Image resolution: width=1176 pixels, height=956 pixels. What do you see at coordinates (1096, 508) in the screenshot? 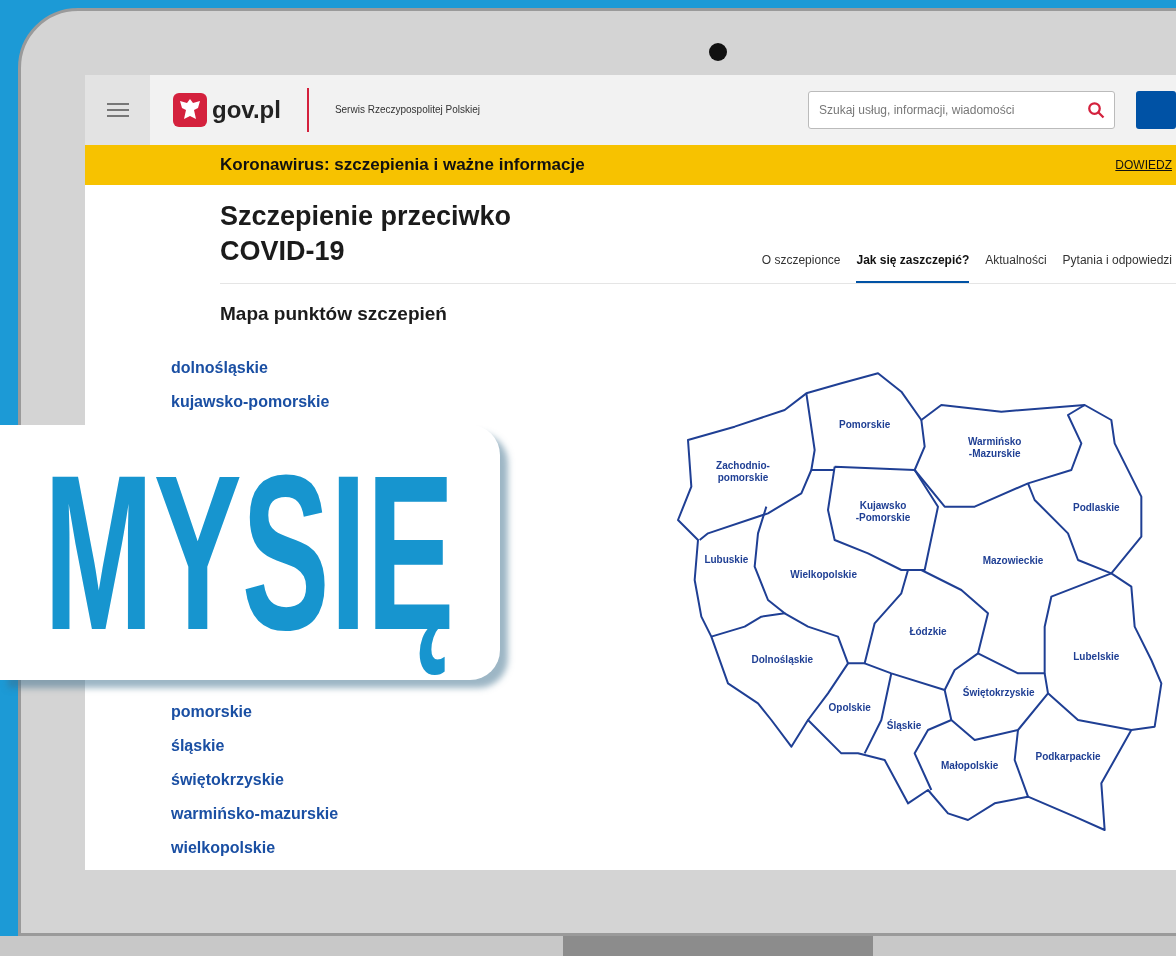
I see `region-label: Podlaskie` at bounding box center [1096, 508].